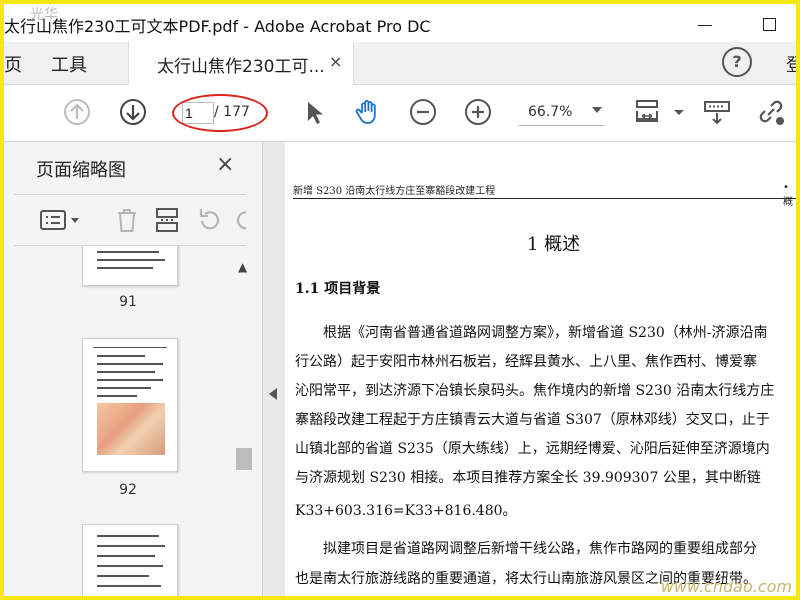 The height and width of the screenshot is (600, 800). What do you see at coordinates (788, 195) in the screenshot?
I see `page-header-right: • 概` at bounding box center [788, 195].